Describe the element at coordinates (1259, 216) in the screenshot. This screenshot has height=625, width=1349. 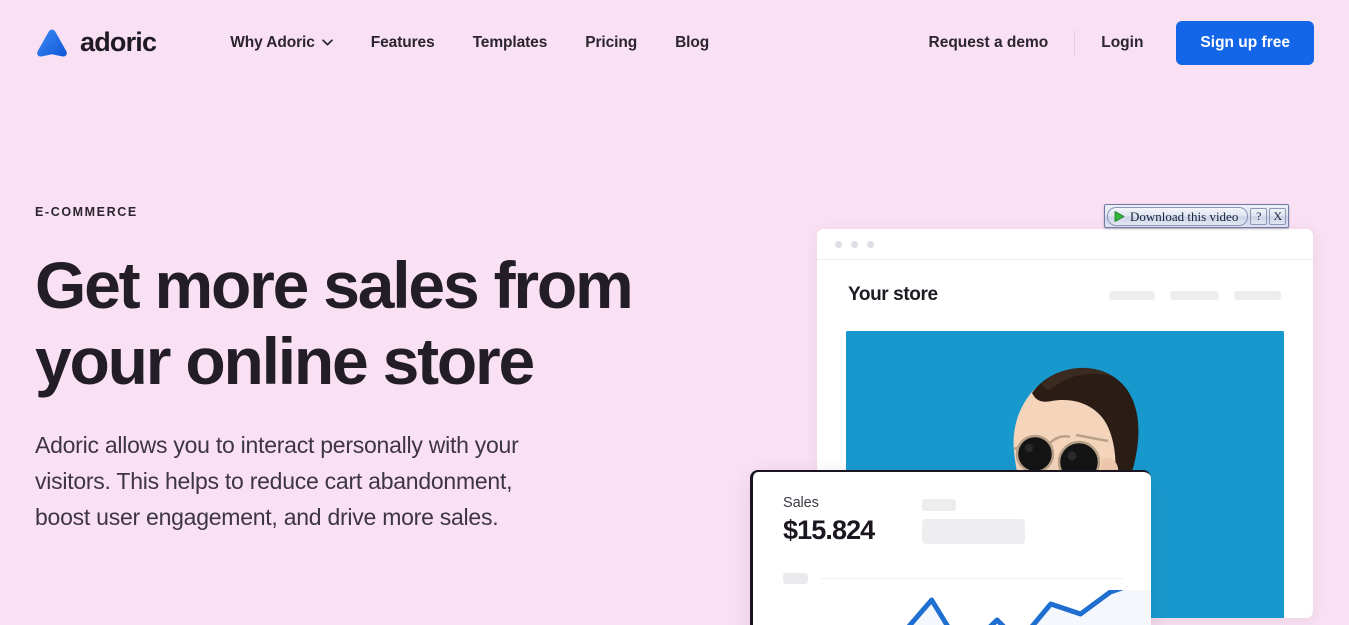
I see `help-button: ?` at that location.